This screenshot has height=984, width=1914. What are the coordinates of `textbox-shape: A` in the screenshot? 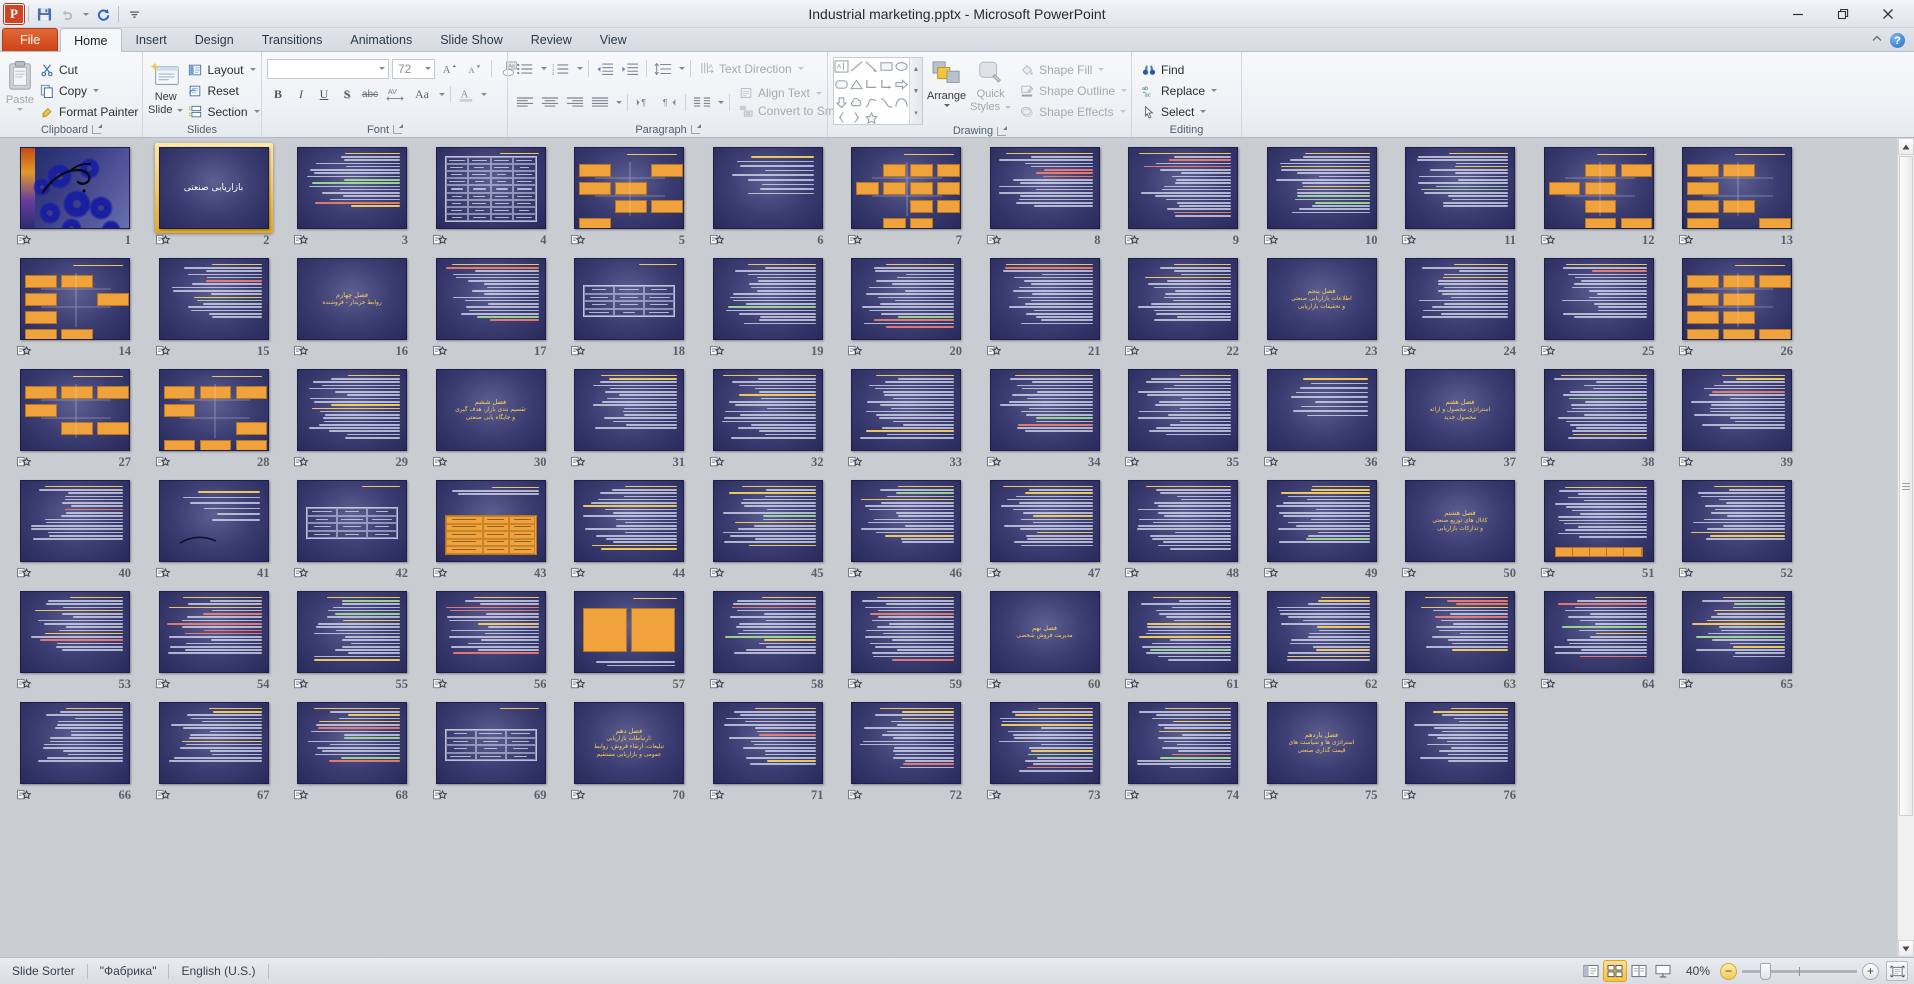 It's located at (841, 67).